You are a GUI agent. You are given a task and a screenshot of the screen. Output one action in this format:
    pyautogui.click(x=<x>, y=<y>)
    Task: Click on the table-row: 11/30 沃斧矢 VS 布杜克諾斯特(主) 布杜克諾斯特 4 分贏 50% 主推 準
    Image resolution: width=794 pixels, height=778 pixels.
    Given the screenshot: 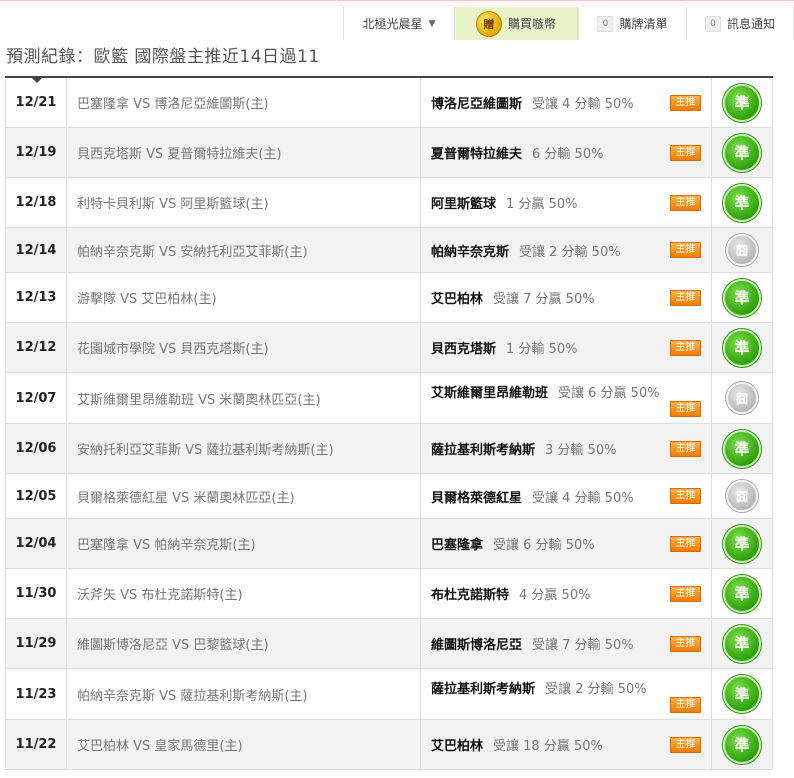 What is the action you would take?
    pyautogui.click(x=389, y=594)
    